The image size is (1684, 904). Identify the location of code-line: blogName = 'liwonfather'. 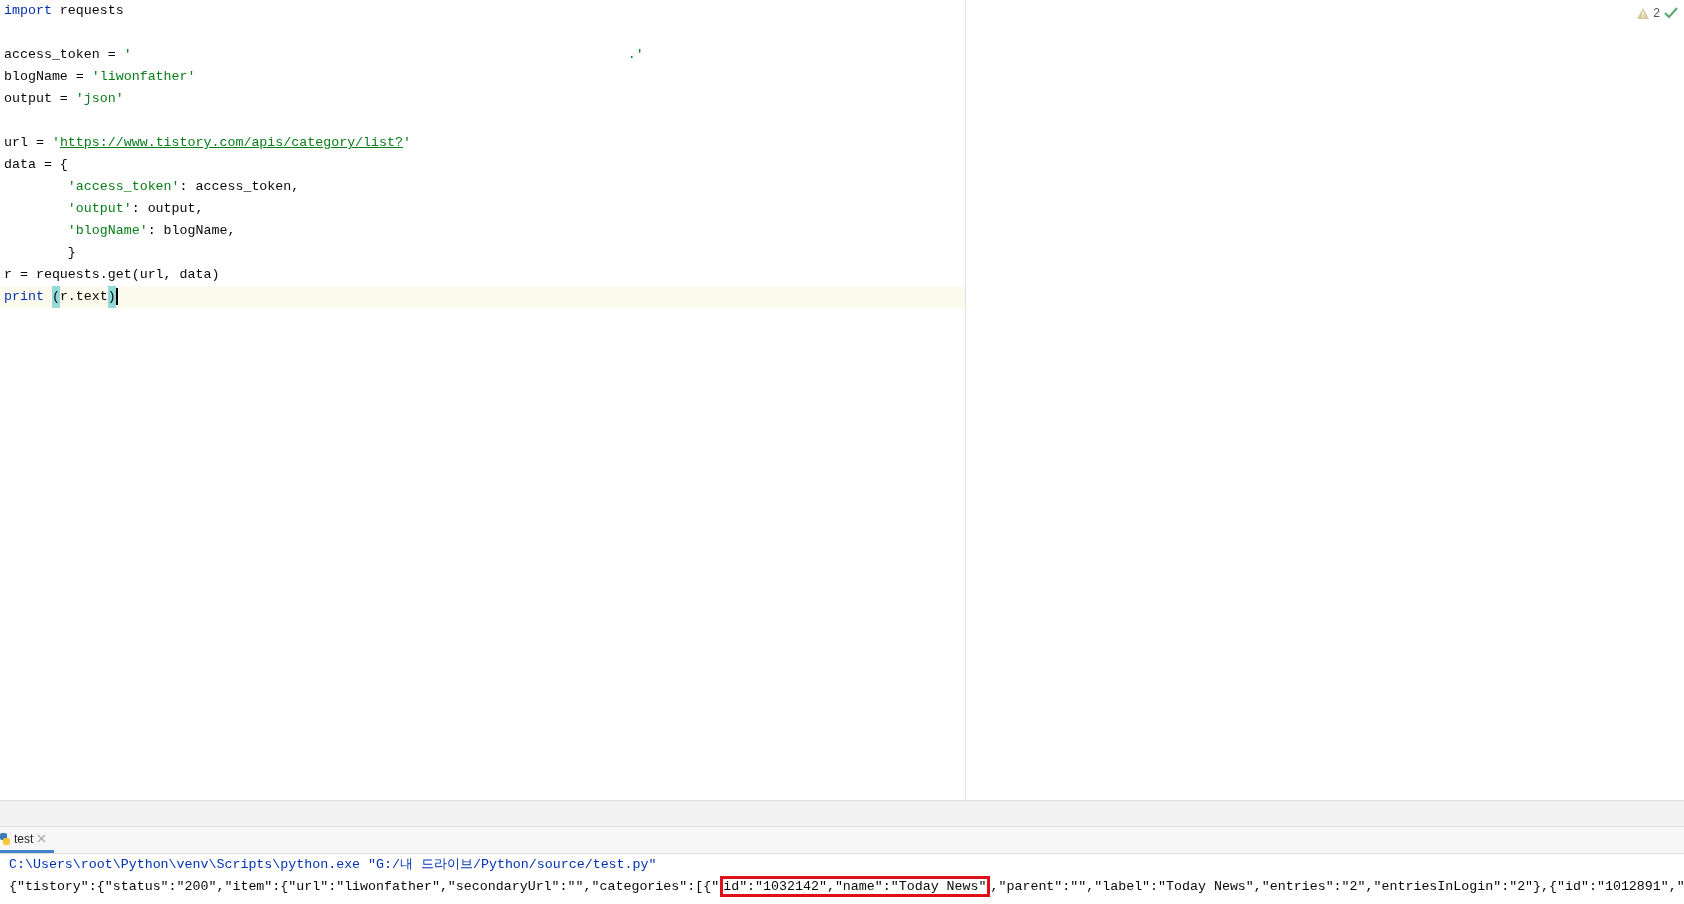
(100, 77).